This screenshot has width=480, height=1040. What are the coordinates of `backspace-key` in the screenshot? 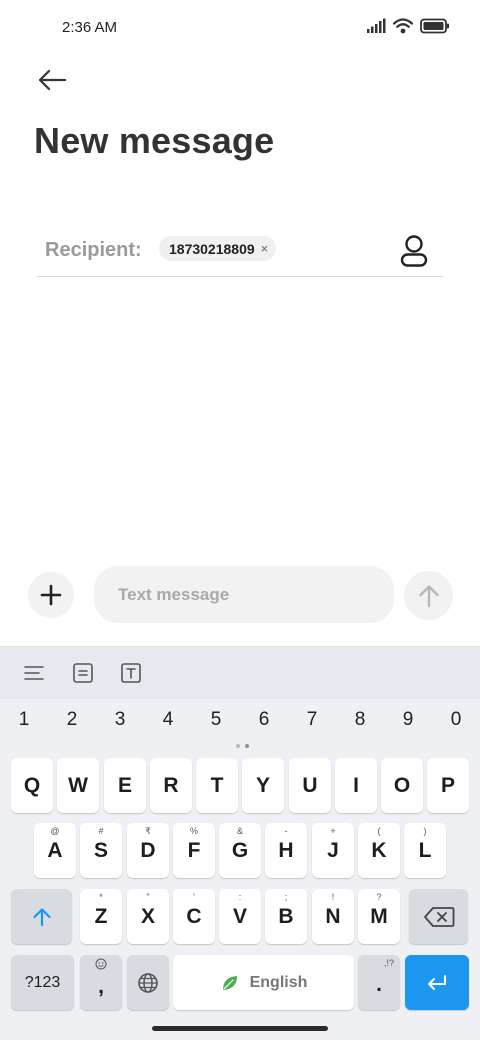 It's located at (438, 916).